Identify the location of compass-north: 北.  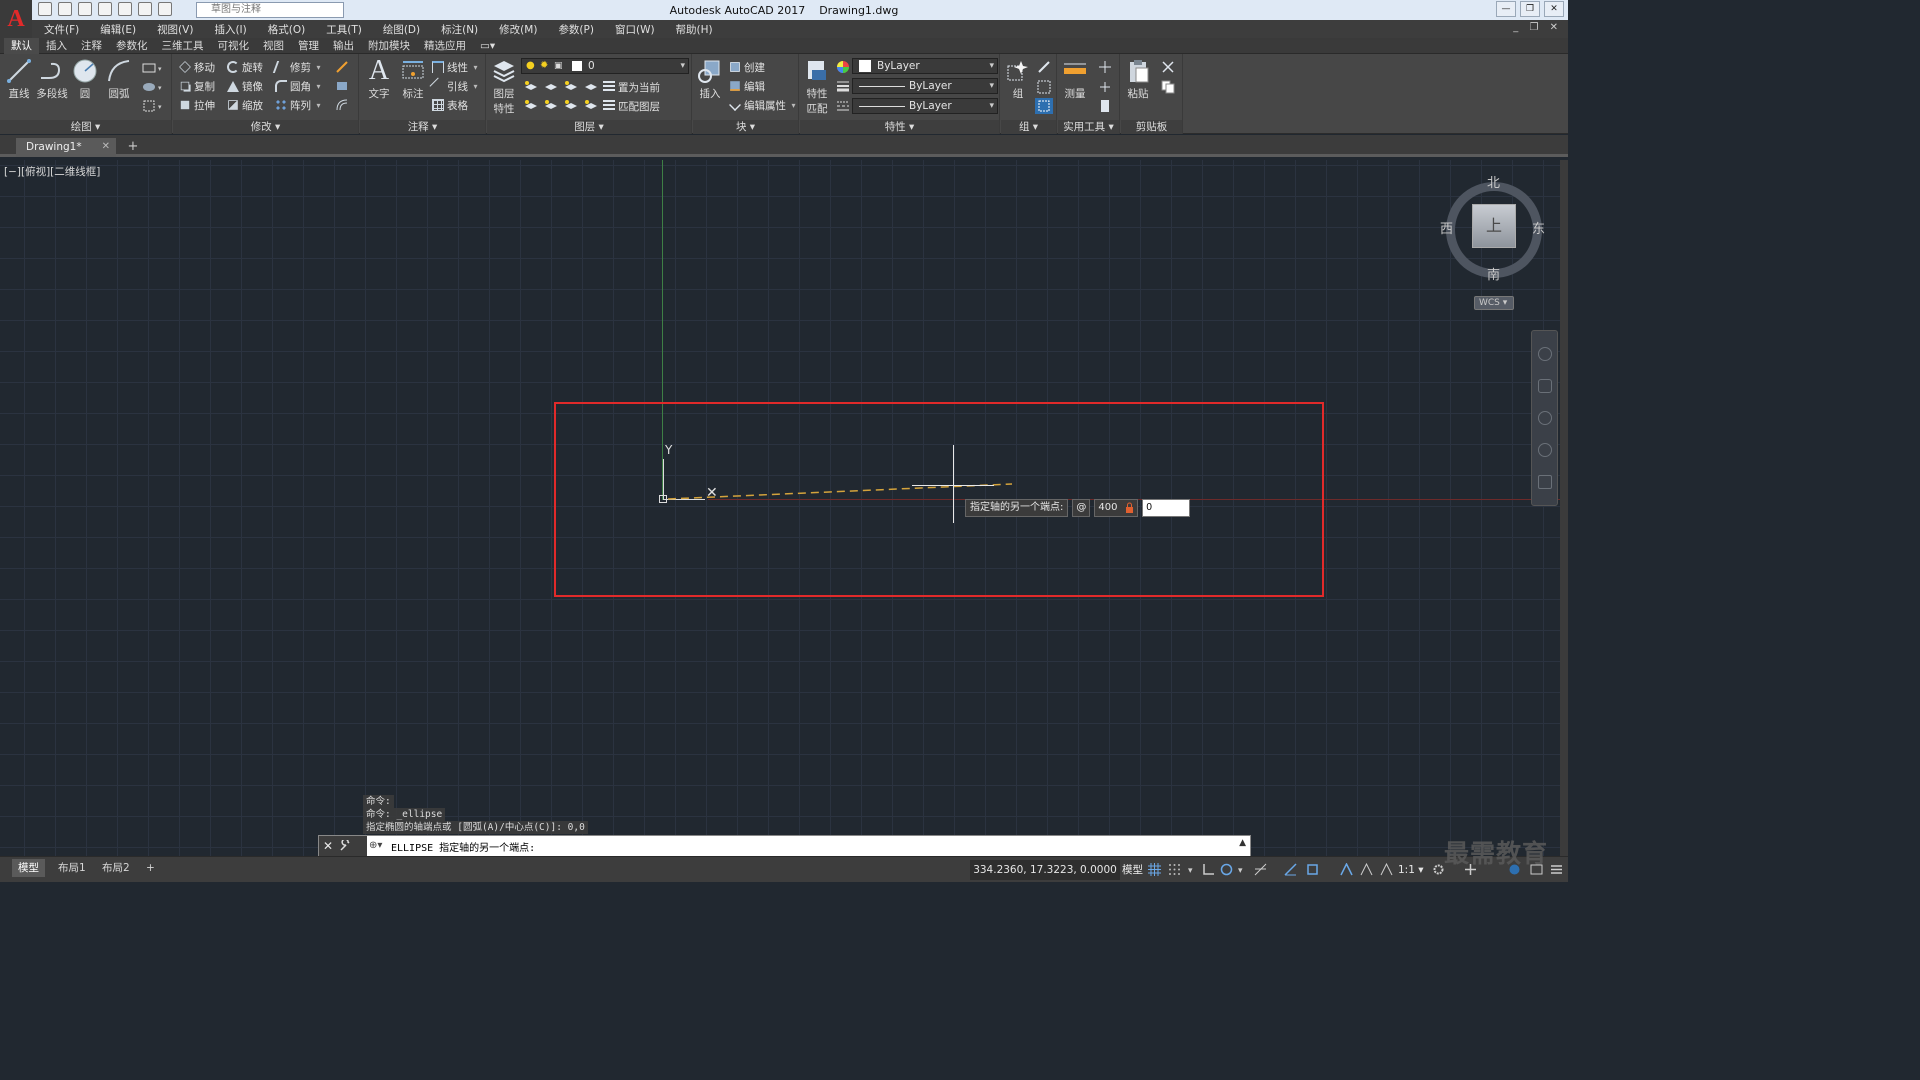
(1493, 181).